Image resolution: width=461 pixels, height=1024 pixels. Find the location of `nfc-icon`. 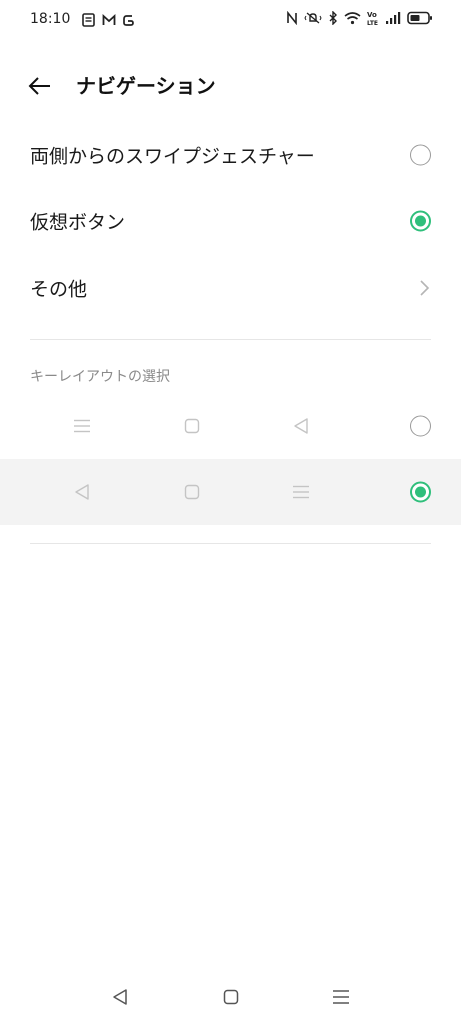

nfc-icon is located at coordinates (292, 18).